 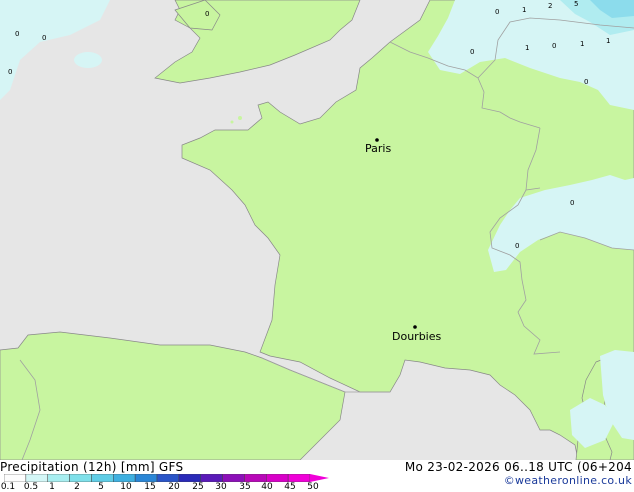 I want to click on credit-link: ©weatheronline.co.uk, so click(x=568, y=480).